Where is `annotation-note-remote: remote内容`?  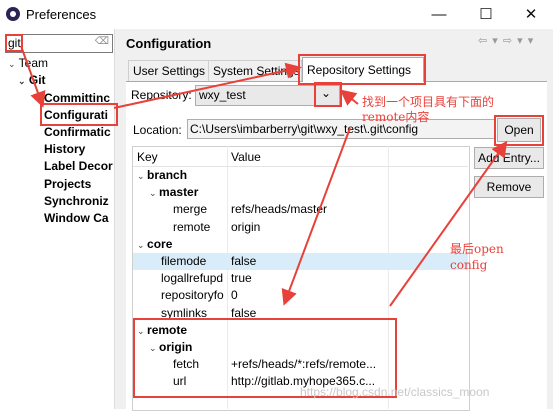
annotation-note-remote: remote内容 is located at coordinates (396, 117).